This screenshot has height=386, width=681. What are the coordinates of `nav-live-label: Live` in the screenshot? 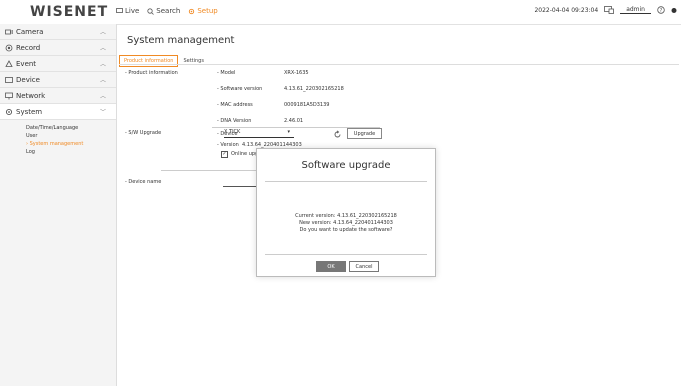 It's located at (132, 11).